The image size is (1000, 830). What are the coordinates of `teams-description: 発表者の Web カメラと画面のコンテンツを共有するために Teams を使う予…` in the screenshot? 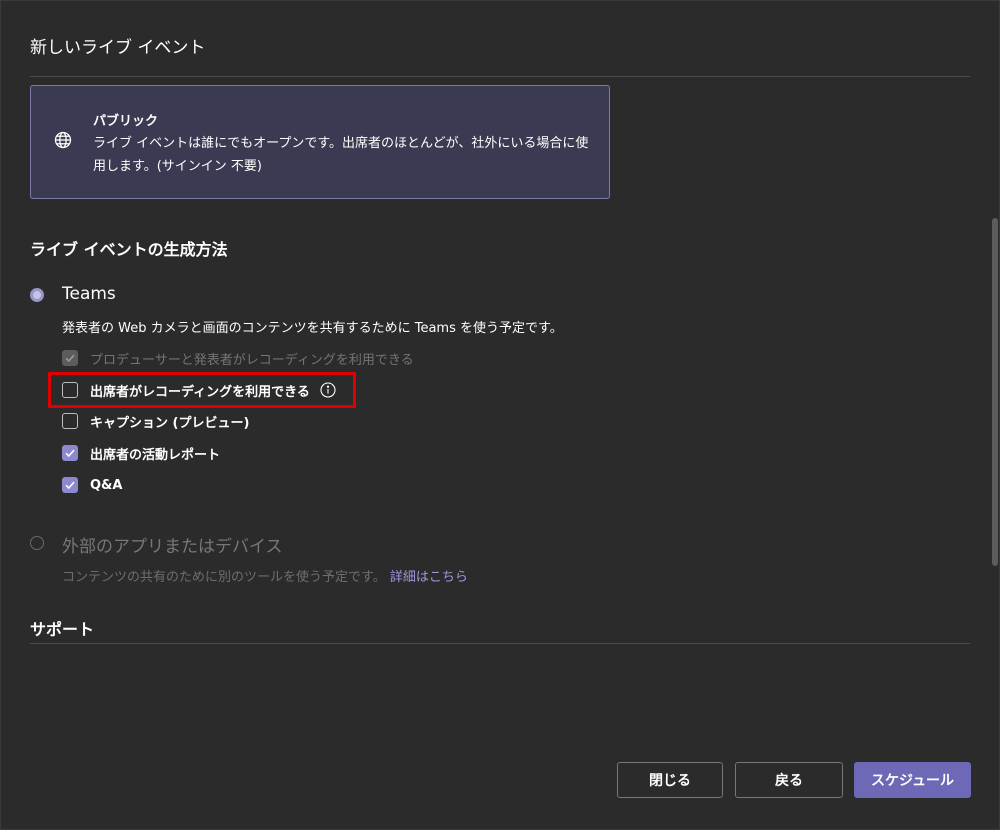 It's located at (312, 328).